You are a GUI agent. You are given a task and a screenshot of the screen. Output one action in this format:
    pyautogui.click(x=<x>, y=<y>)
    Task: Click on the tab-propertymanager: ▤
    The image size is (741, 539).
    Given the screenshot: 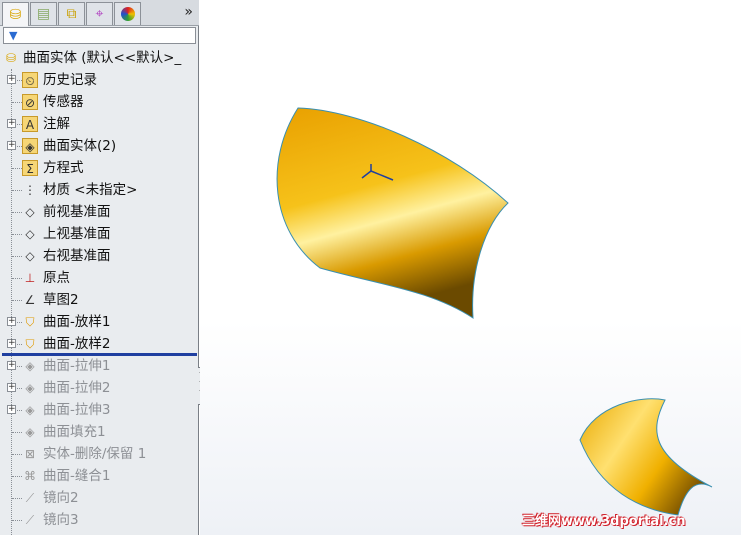 What is the action you would take?
    pyautogui.click(x=43, y=13)
    